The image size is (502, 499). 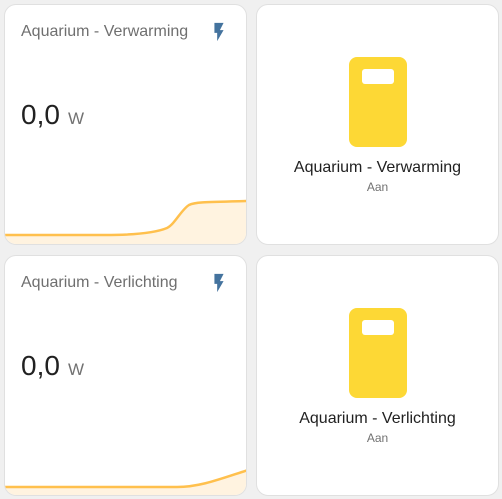 What do you see at coordinates (105, 31) in the screenshot?
I see `sensor-title: Aquarium - Verwarming` at bounding box center [105, 31].